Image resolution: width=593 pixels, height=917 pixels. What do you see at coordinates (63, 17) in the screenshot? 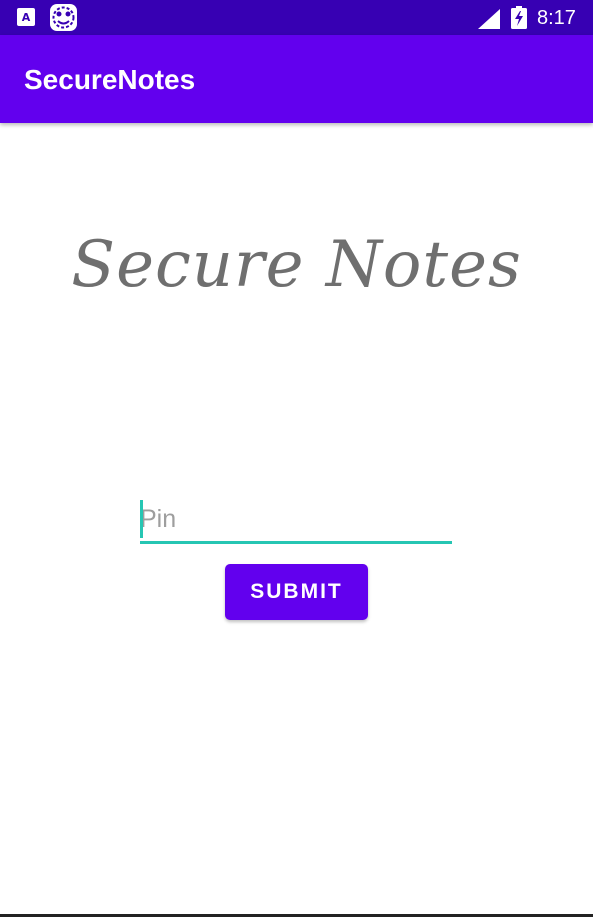
I see `app-badge-icon` at bounding box center [63, 17].